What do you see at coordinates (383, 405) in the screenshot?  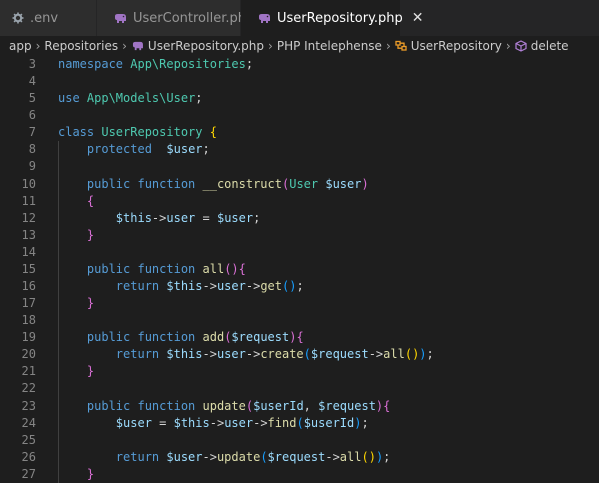 I see `code-token: ){` at bounding box center [383, 405].